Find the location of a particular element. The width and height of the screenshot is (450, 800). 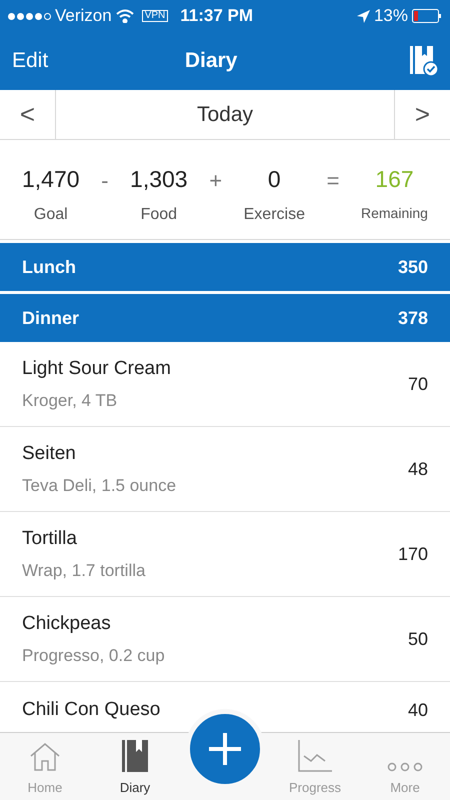

location-arrow-icon is located at coordinates (363, 16).